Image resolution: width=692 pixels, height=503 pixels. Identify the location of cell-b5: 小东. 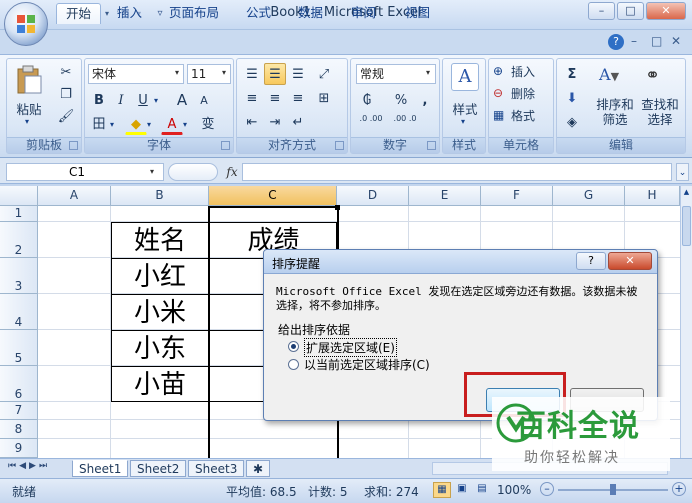
(160, 348).